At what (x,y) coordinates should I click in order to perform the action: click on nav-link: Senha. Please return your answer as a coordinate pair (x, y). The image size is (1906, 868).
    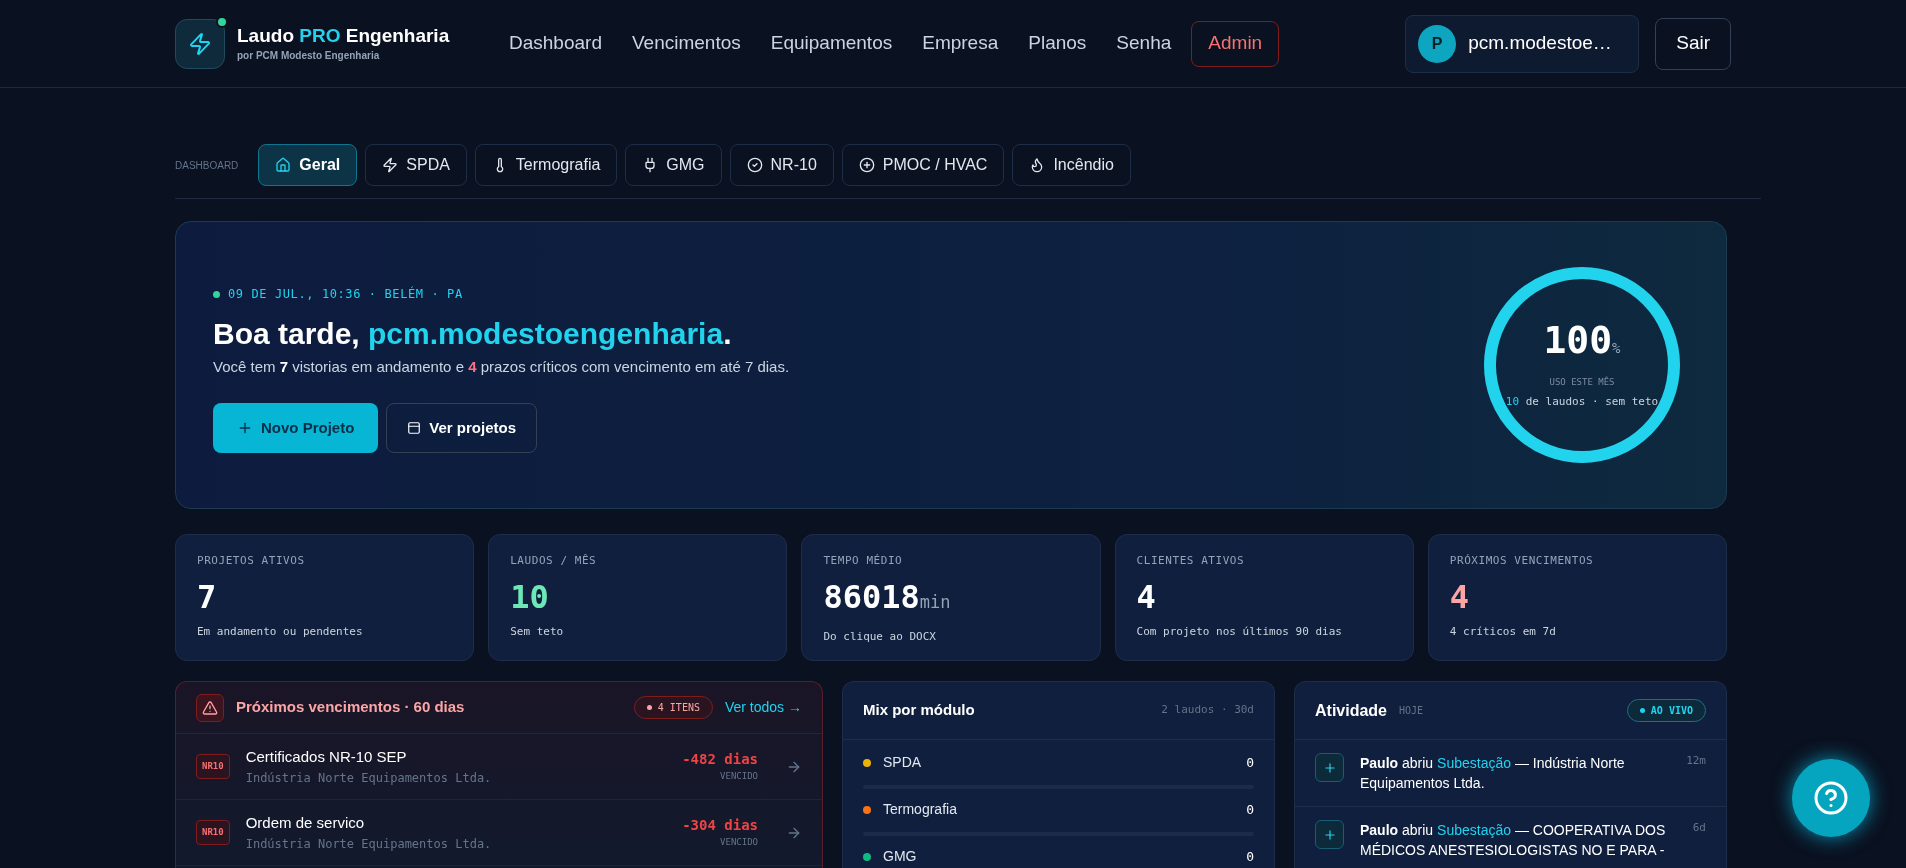
    Looking at the image, I should click on (1144, 43).